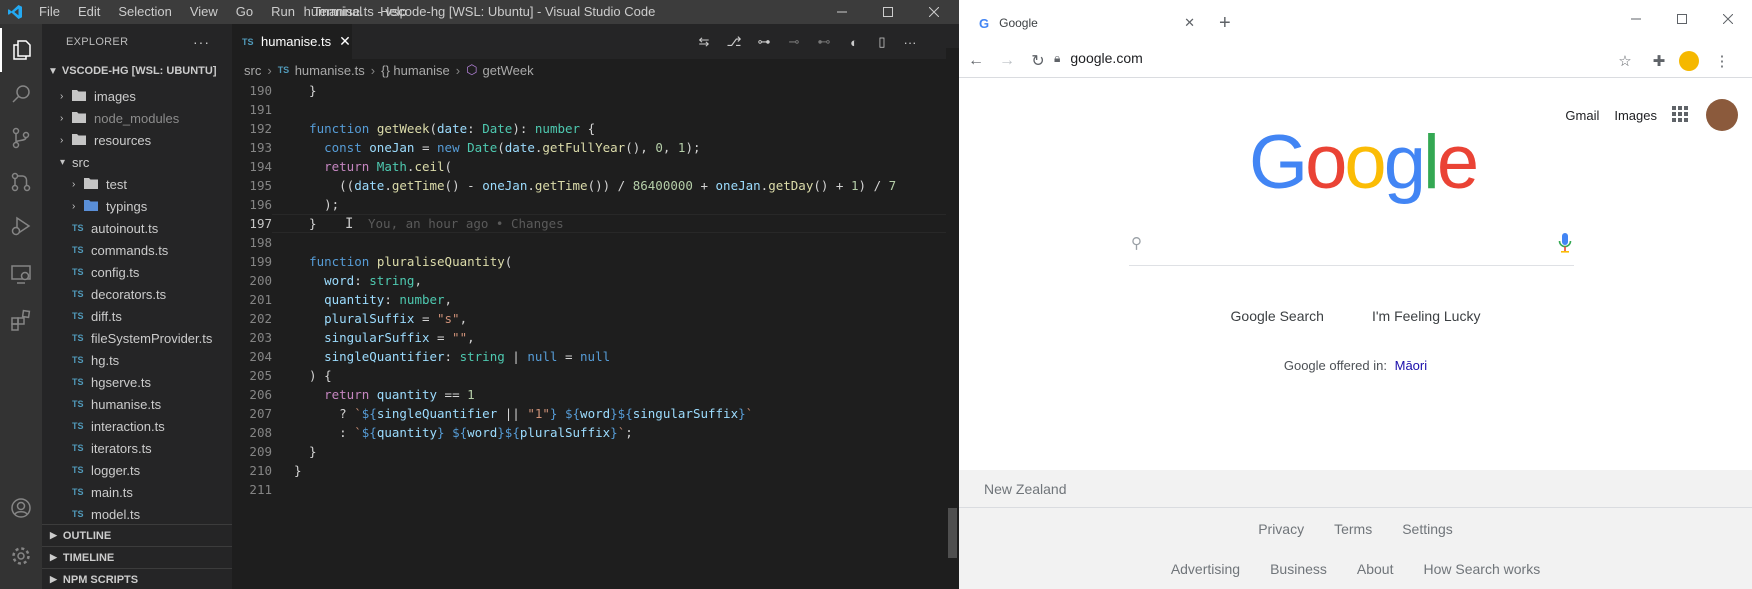 Image resolution: width=1752 pixels, height=589 pixels. I want to click on branch-icon, so click(21, 182).